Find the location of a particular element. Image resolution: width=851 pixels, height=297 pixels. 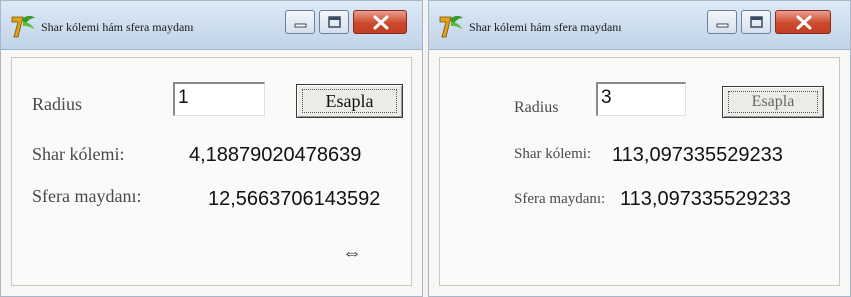

area-value: 113,097335529233 is located at coordinates (705, 199).